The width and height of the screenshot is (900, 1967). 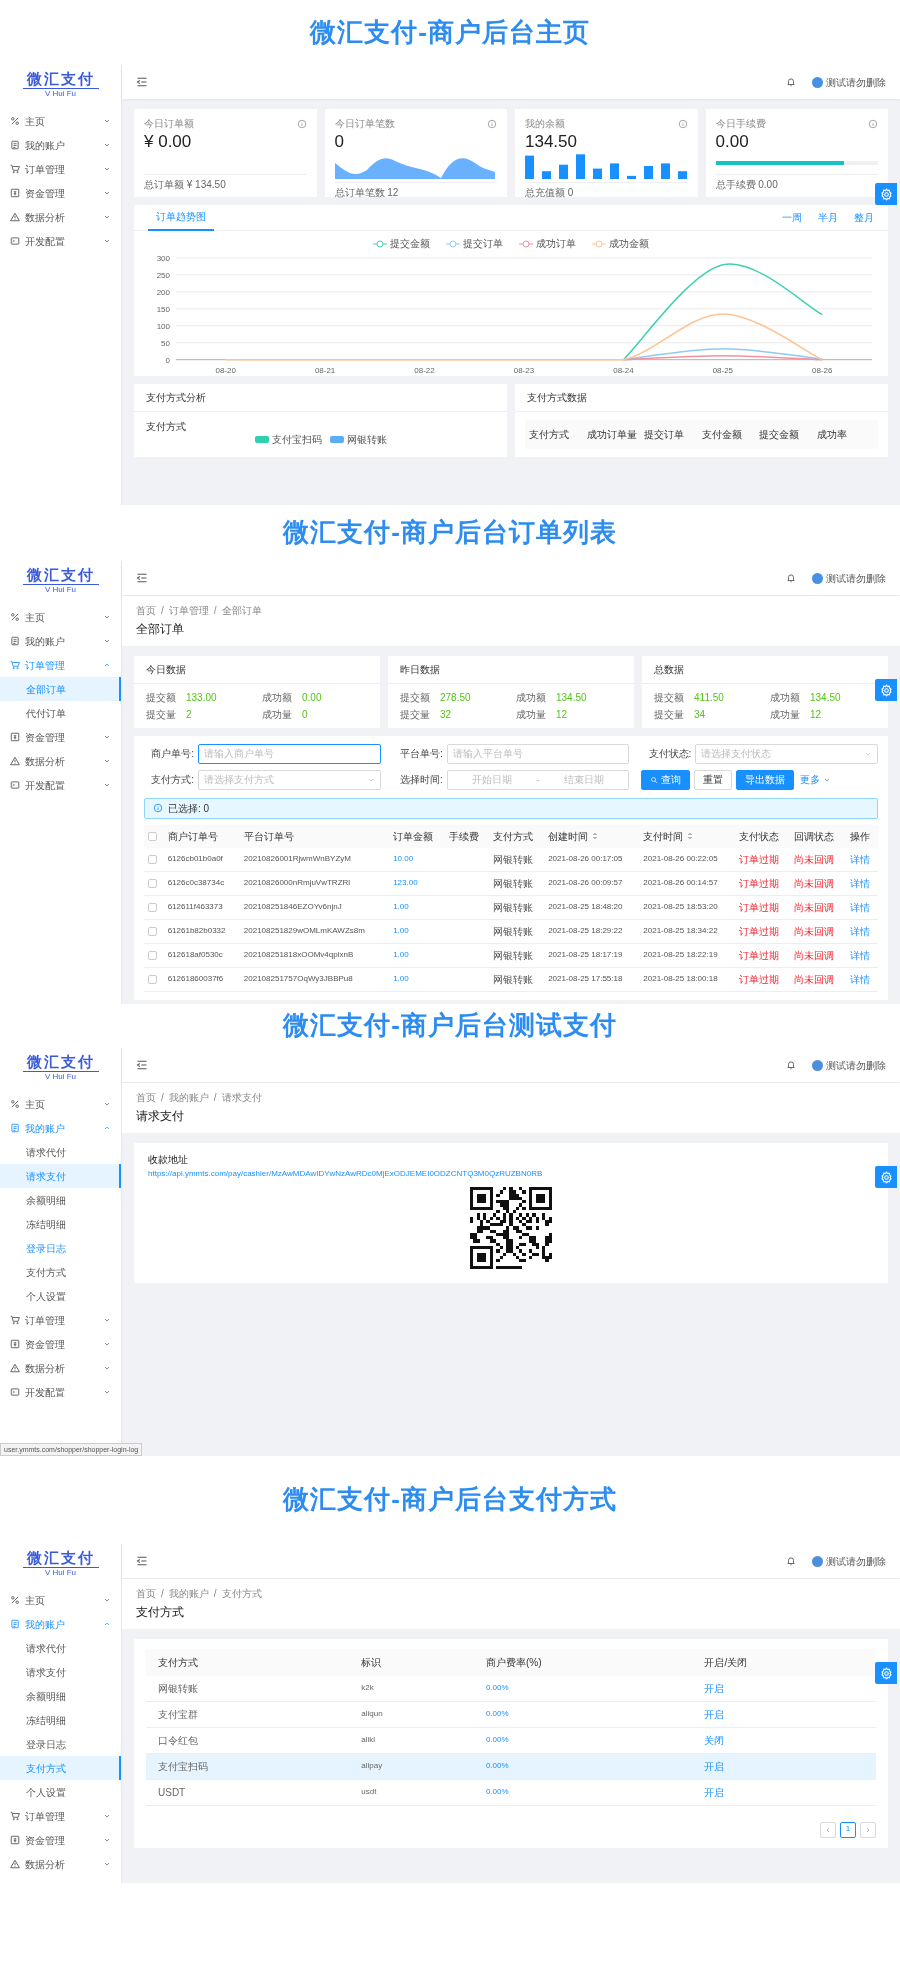 I want to click on legend-item: 提交订单, so click(x=474, y=243).